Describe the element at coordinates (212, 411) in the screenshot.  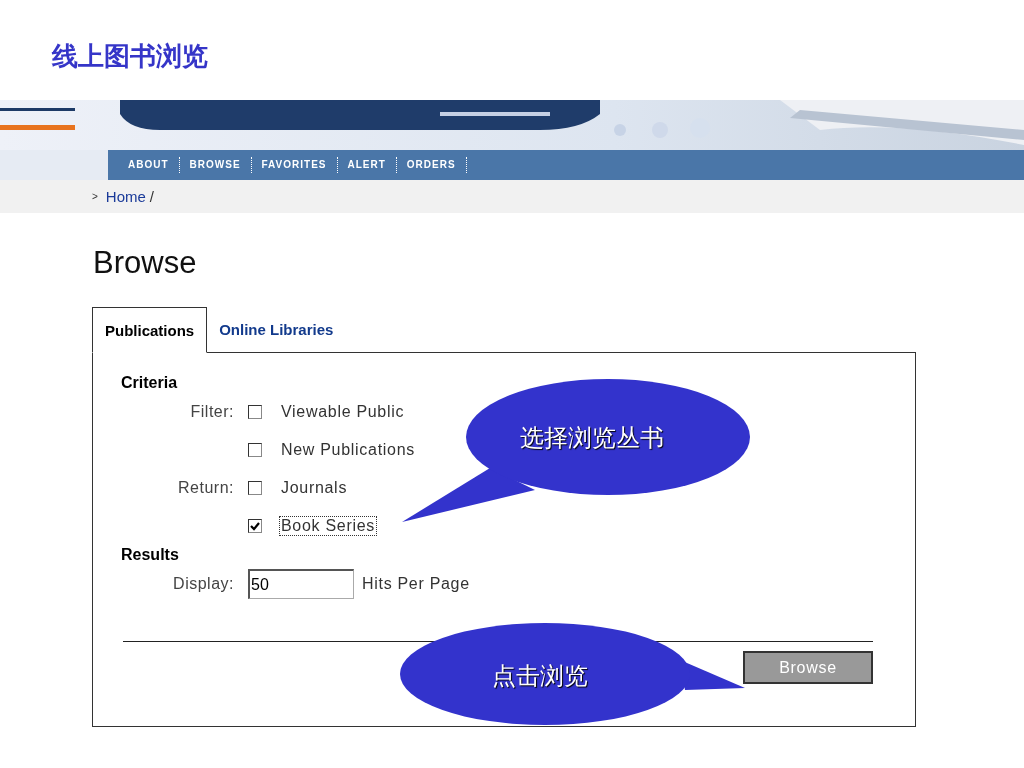
I see `field-label: Filter:` at that location.